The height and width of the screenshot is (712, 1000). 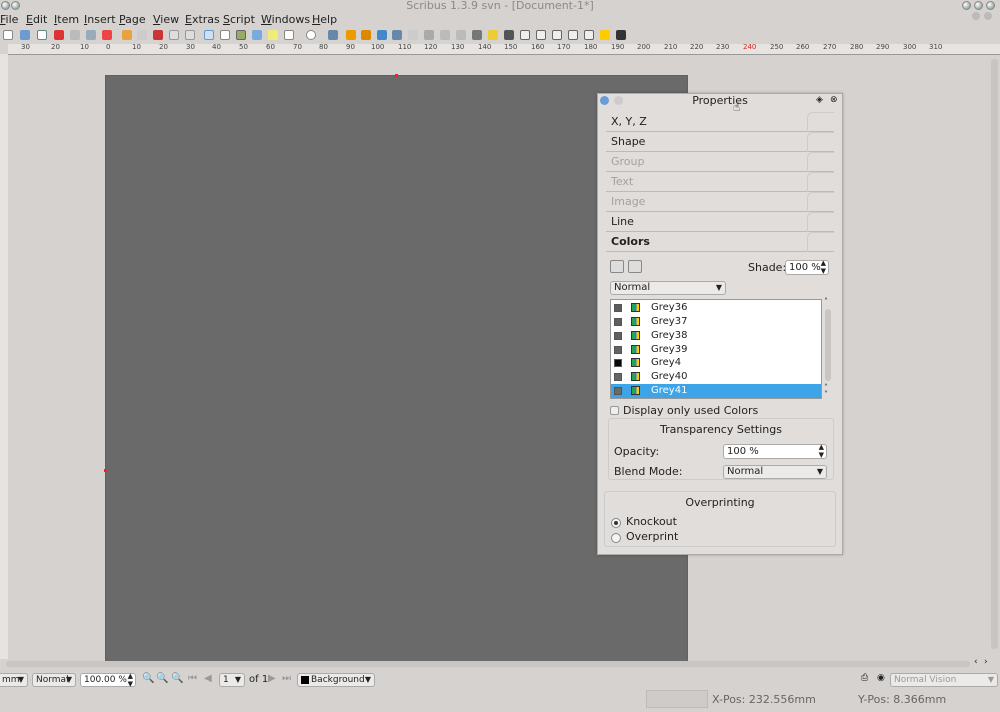 What do you see at coordinates (635, 266) in the screenshot?
I see `line-color-icon` at bounding box center [635, 266].